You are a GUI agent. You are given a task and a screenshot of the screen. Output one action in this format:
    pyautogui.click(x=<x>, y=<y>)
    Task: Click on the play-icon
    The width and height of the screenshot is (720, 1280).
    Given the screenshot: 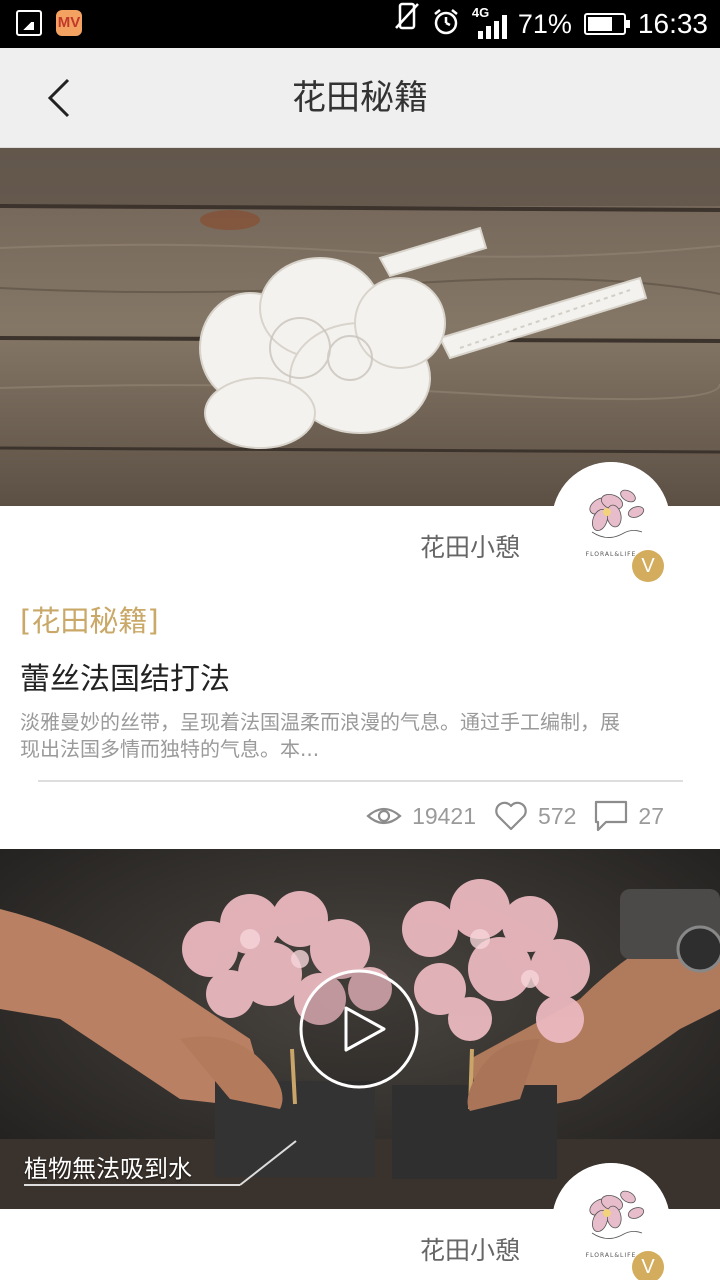 What is the action you would take?
    pyautogui.click(x=359, y=1029)
    